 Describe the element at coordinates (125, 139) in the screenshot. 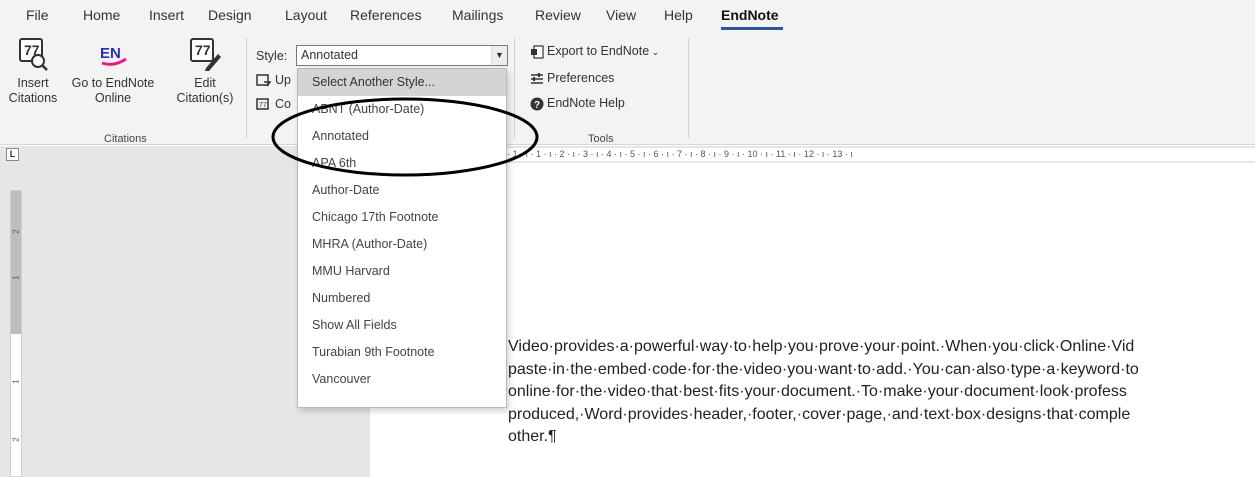

I see `group-label-citations: Citations` at that location.